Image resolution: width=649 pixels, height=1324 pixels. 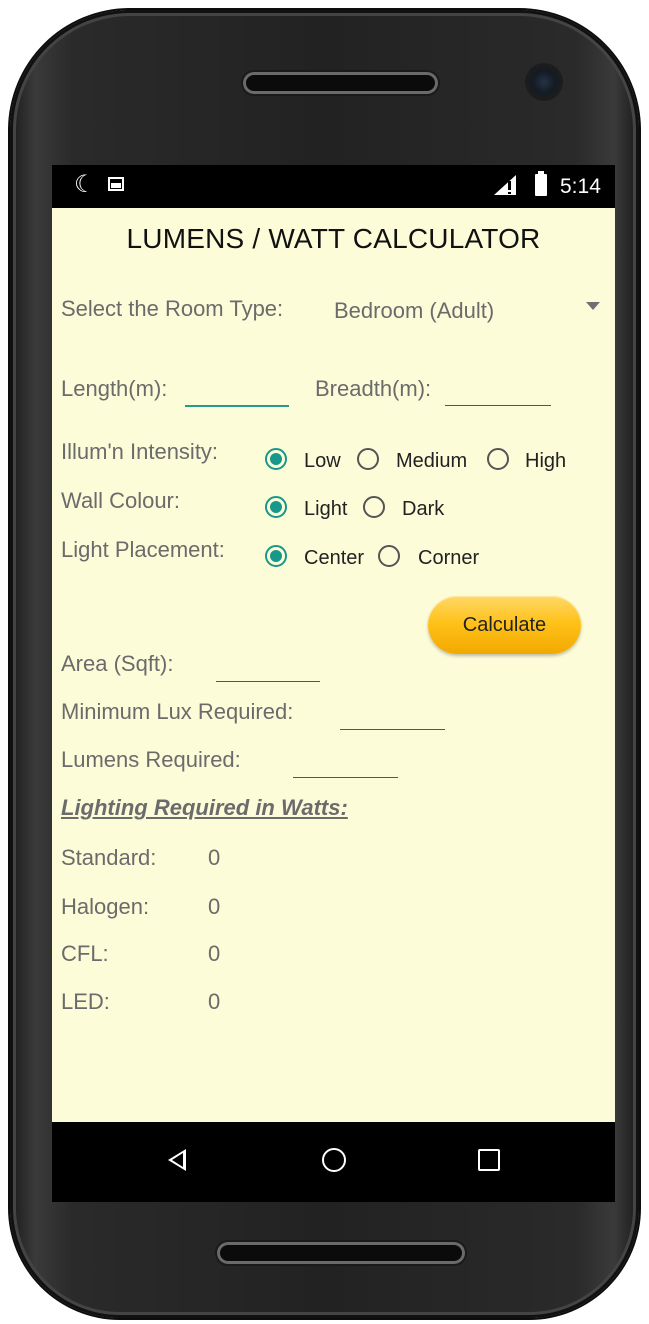 What do you see at coordinates (120, 500) in the screenshot?
I see `wall-colour-label: Wall Colour:` at bounding box center [120, 500].